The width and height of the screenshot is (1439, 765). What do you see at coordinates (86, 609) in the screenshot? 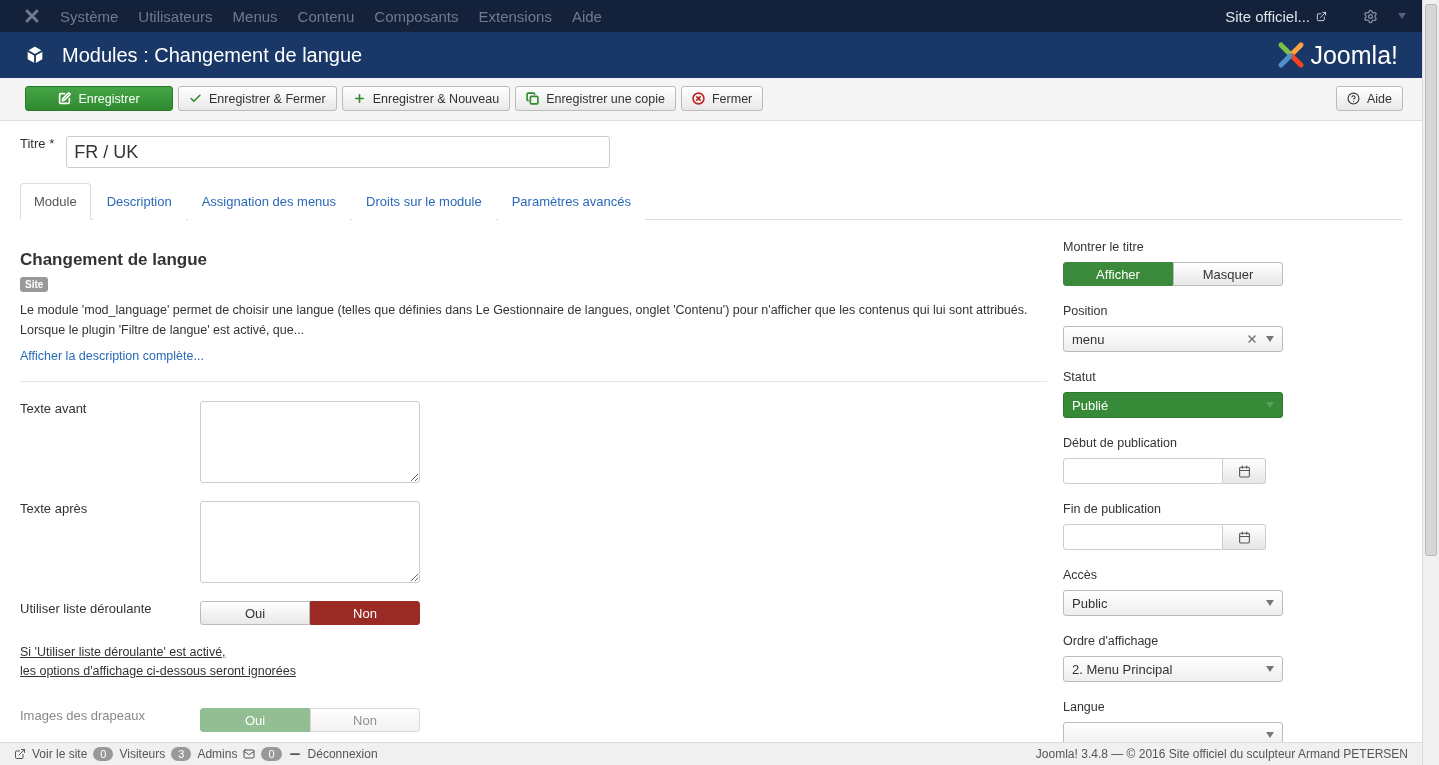
I see `field-label: Utiliser liste déroulante` at bounding box center [86, 609].